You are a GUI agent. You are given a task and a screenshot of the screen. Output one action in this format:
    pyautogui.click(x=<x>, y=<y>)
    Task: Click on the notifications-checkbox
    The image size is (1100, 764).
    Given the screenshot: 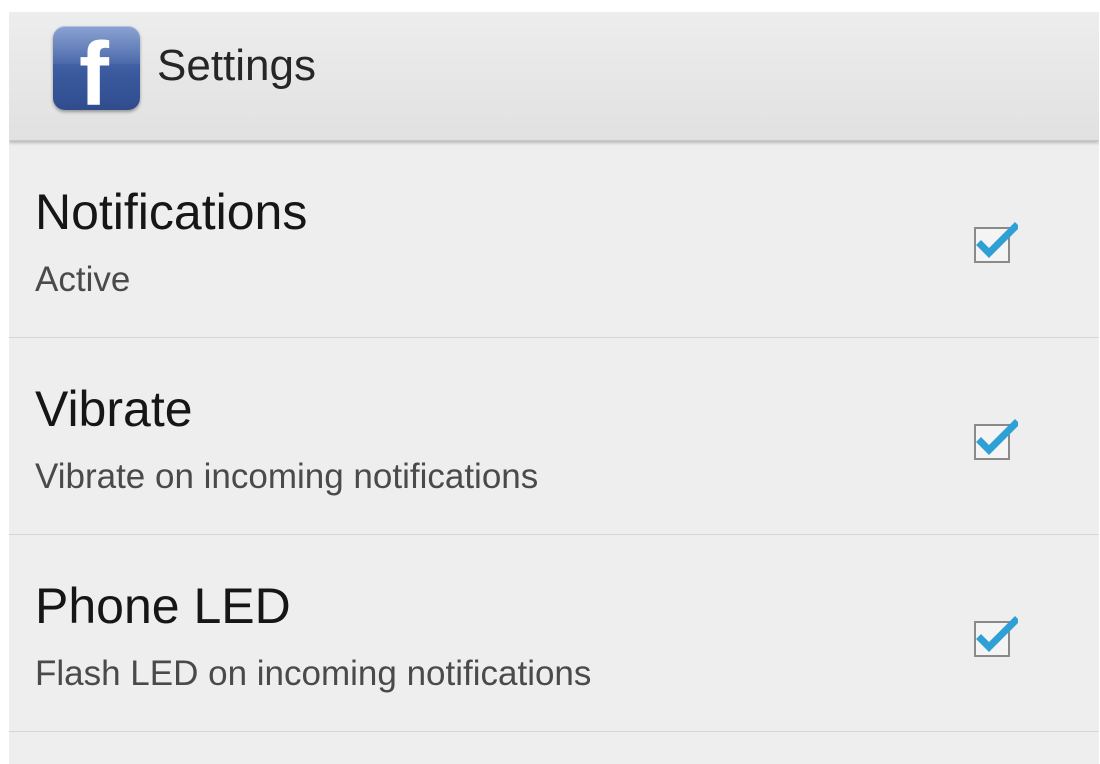 What is the action you would take?
    pyautogui.click(x=995, y=244)
    